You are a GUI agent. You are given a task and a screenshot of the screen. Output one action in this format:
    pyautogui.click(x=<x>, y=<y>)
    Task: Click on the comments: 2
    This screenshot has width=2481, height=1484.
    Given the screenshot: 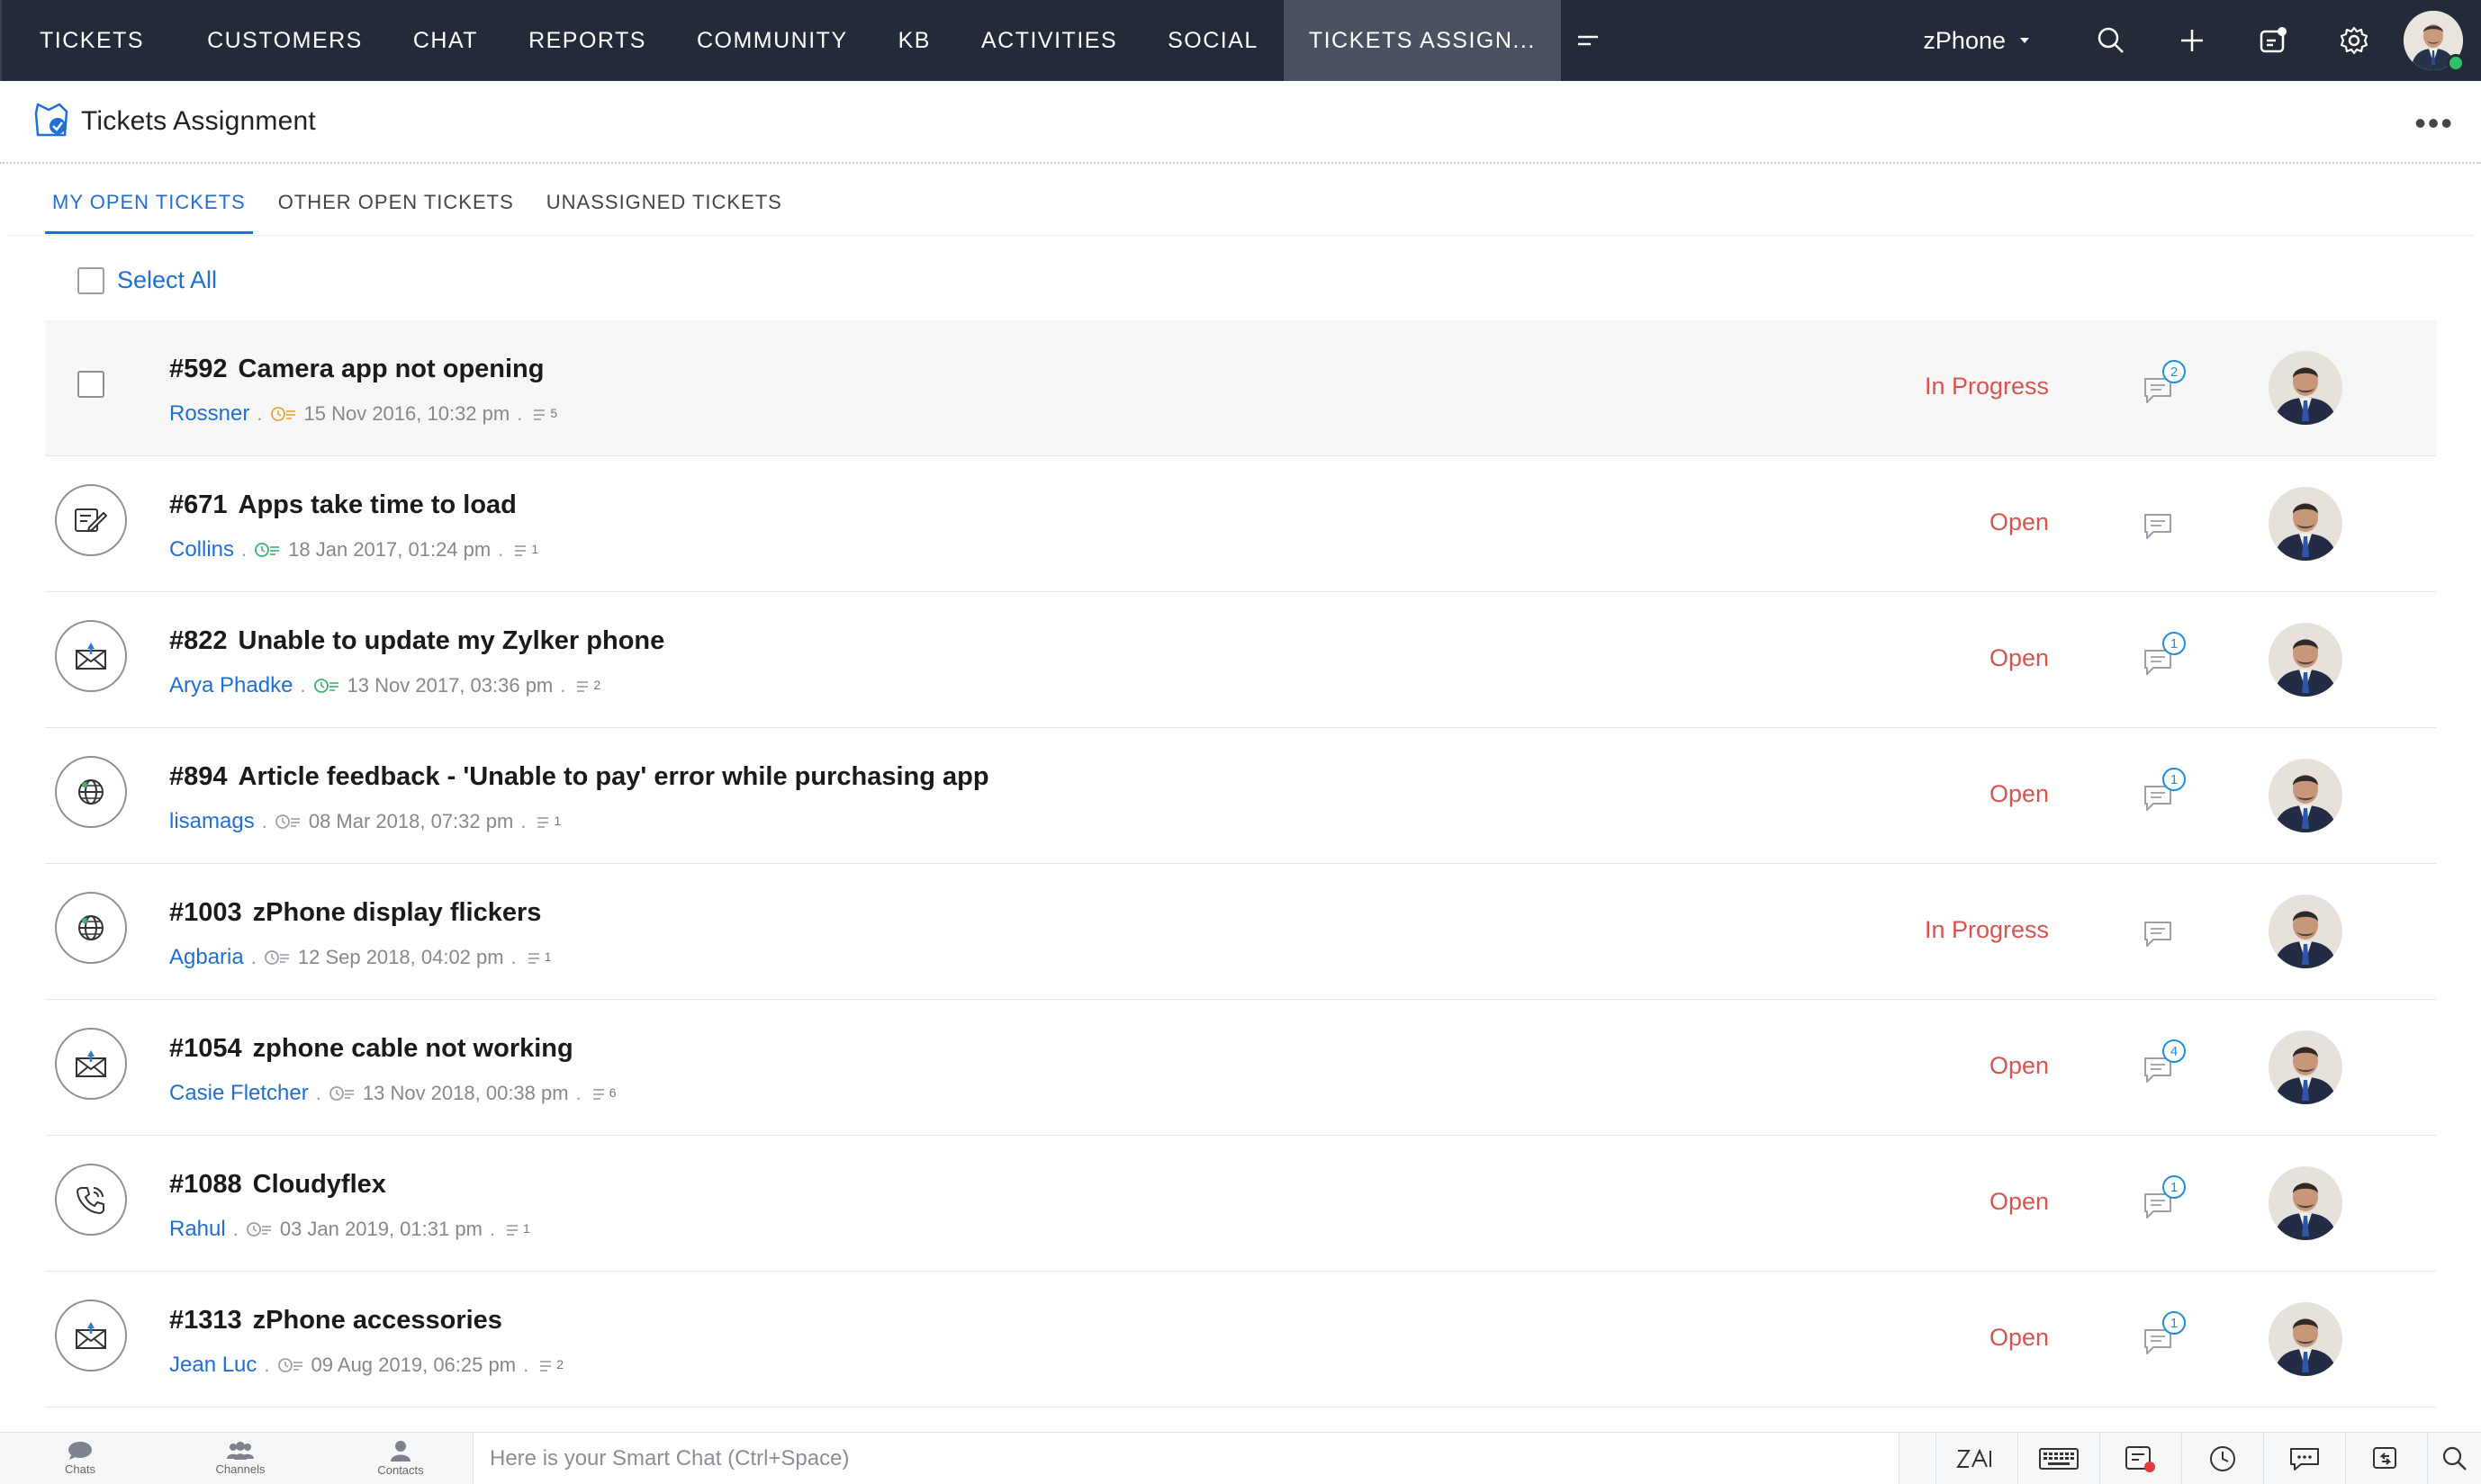 What is the action you would take?
    pyautogui.click(x=2165, y=387)
    